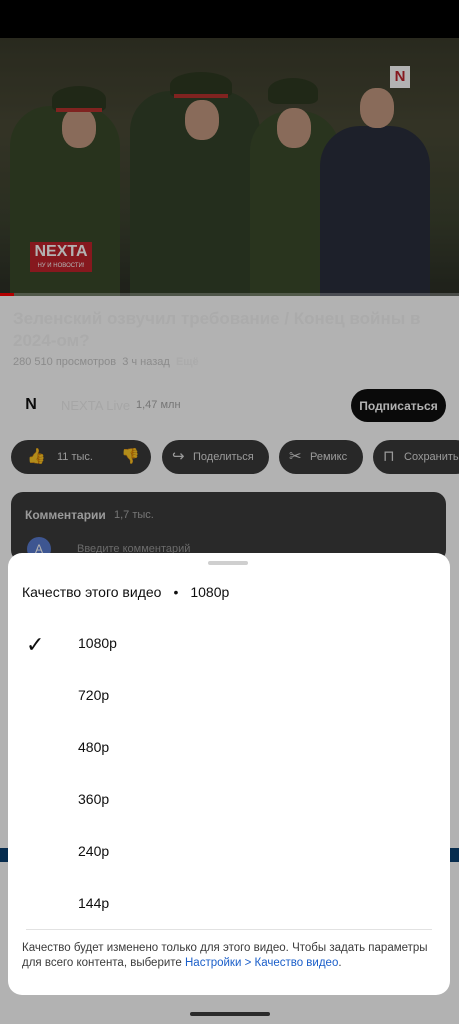 The width and height of the screenshot is (459, 1024). I want to click on check-icon: ✓, so click(35, 644).